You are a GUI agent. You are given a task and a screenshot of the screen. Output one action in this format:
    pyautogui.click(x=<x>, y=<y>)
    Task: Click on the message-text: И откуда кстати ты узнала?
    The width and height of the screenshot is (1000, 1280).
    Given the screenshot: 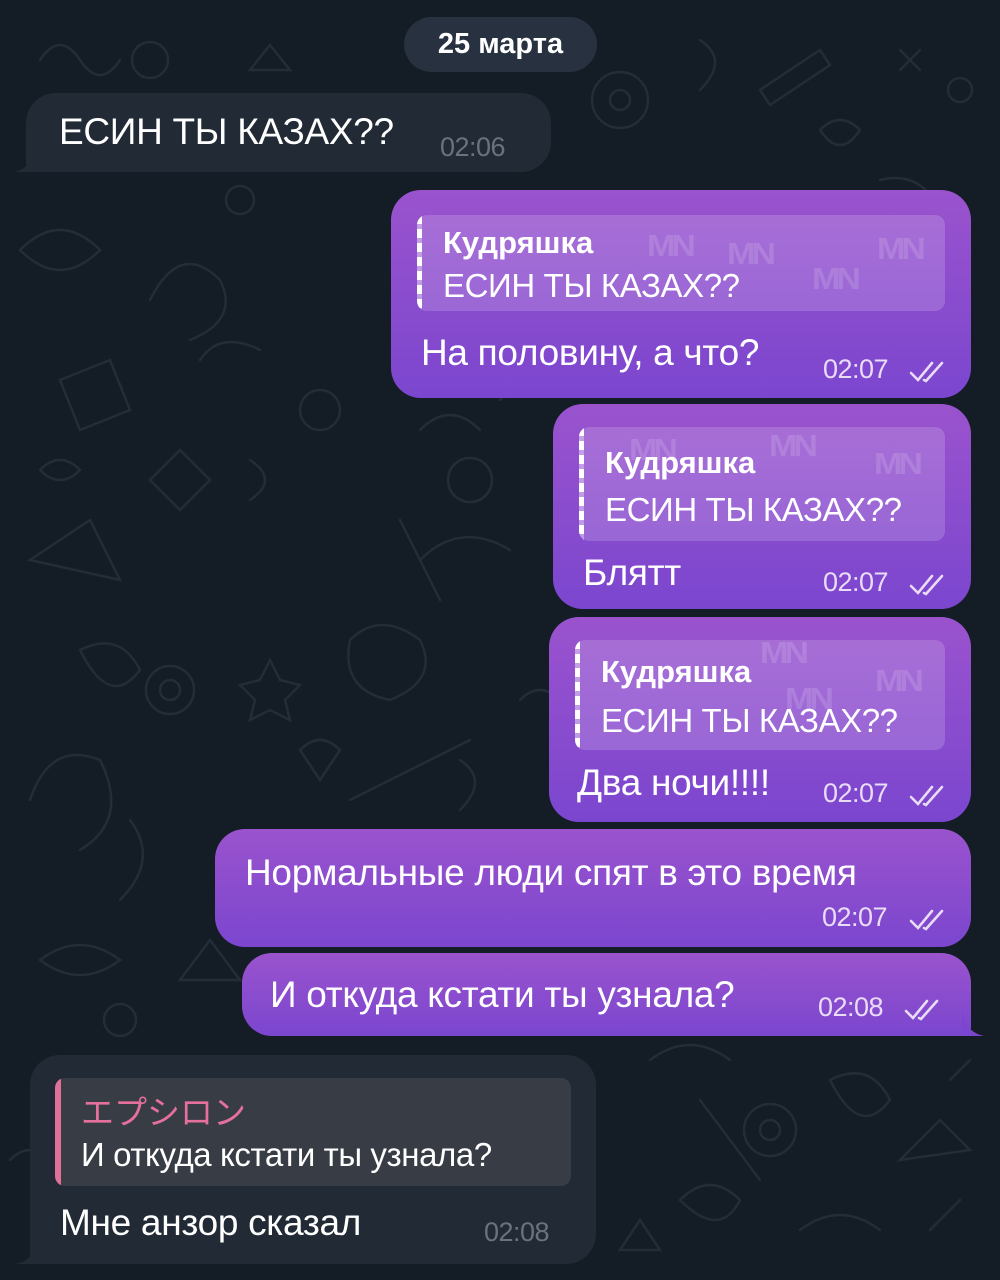 What is the action you would take?
    pyautogui.click(x=502, y=994)
    